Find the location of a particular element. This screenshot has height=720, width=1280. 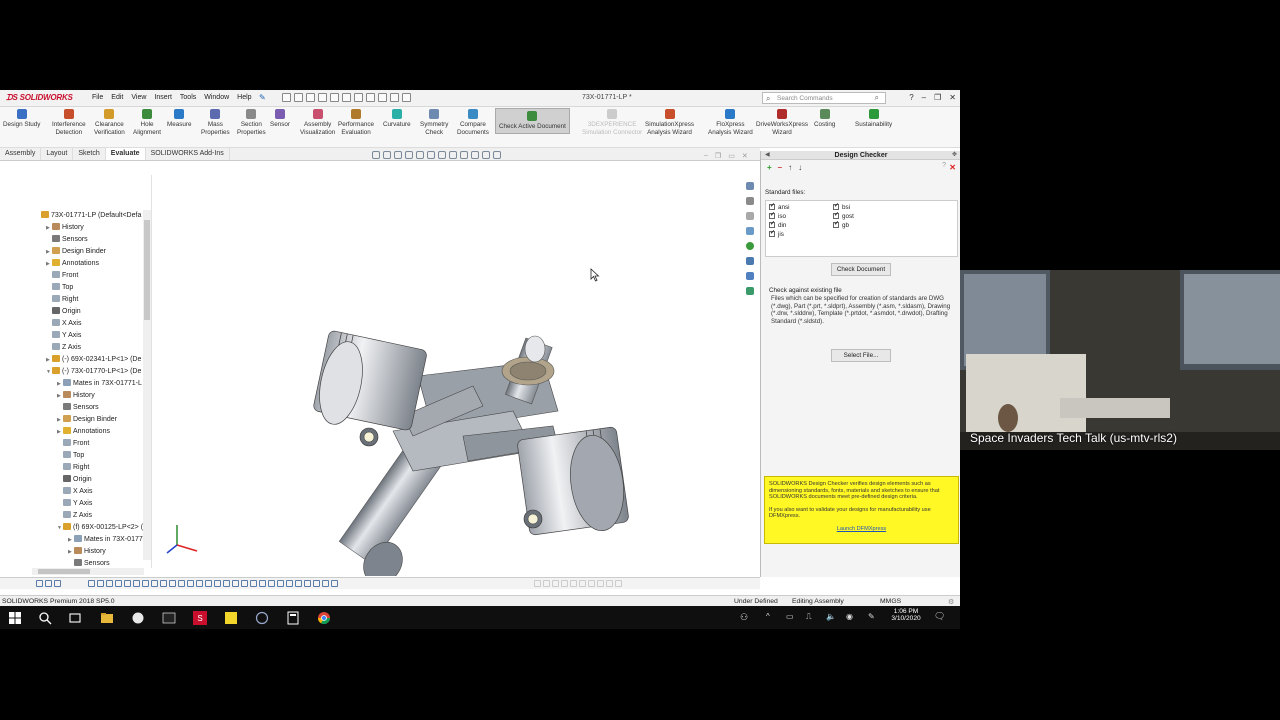

tree-item: Z Axis is located at coordinates (74, 515).